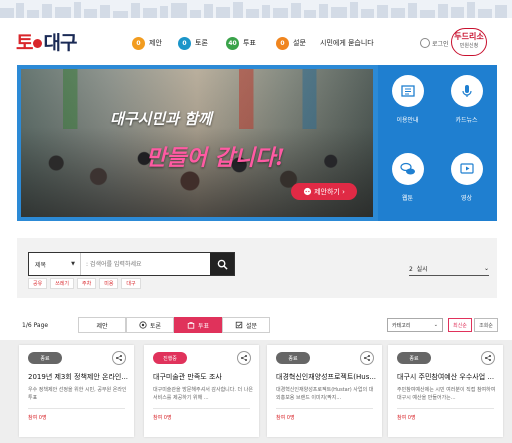 Image resolution: width=512 pixels, height=443 pixels. What do you see at coordinates (131, 283) in the screenshot?
I see `search-tag: 대구` at bounding box center [131, 283].